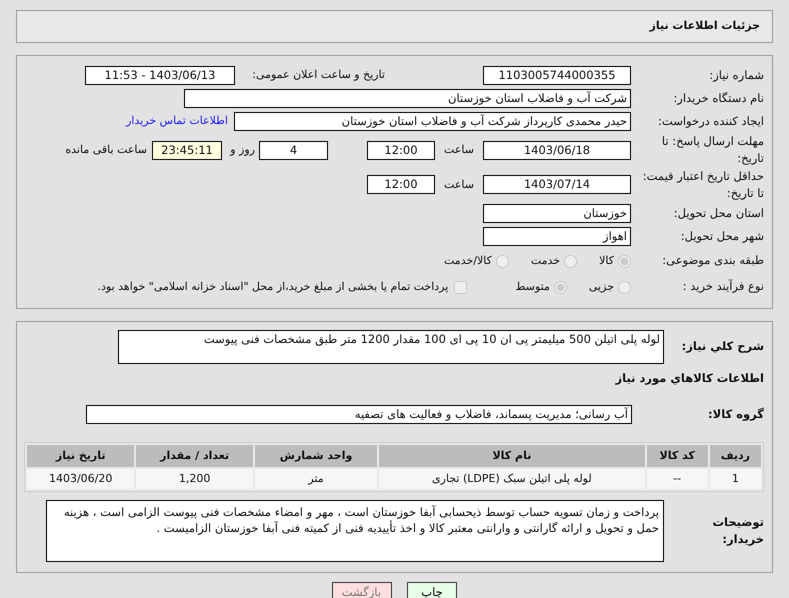 Image resolution: width=789 pixels, height=598 pixels. I want to click on description-field: لوله پلی اتیلن 500 میلیمتر پی ان 10 پی ای 100 مقدار 1200 متر طبق مشخصات فنی پیوست, so click(391, 347).